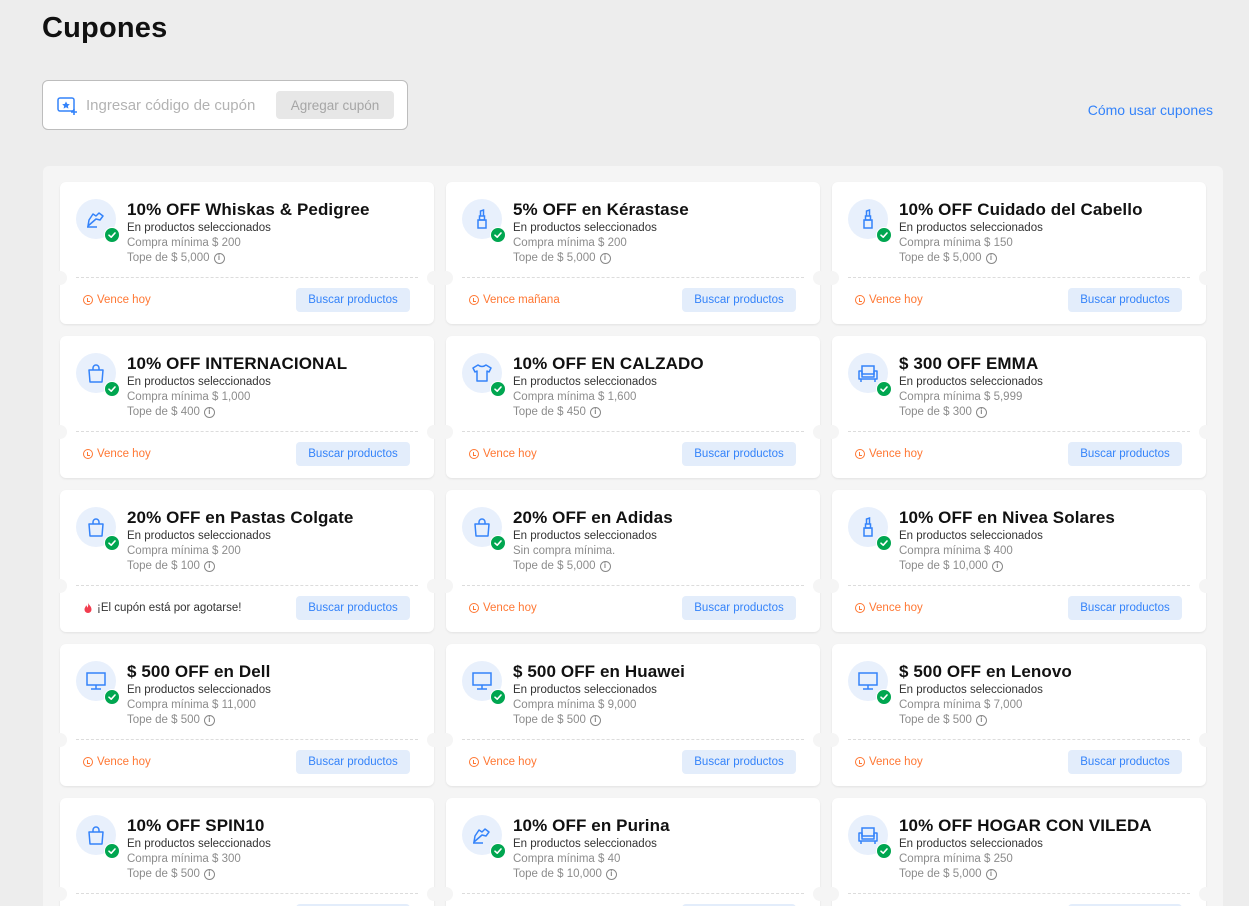 Image resolution: width=1249 pixels, height=906 pixels. I want to click on coupon-title: $ 500 OFF en Dell, so click(199, 671).